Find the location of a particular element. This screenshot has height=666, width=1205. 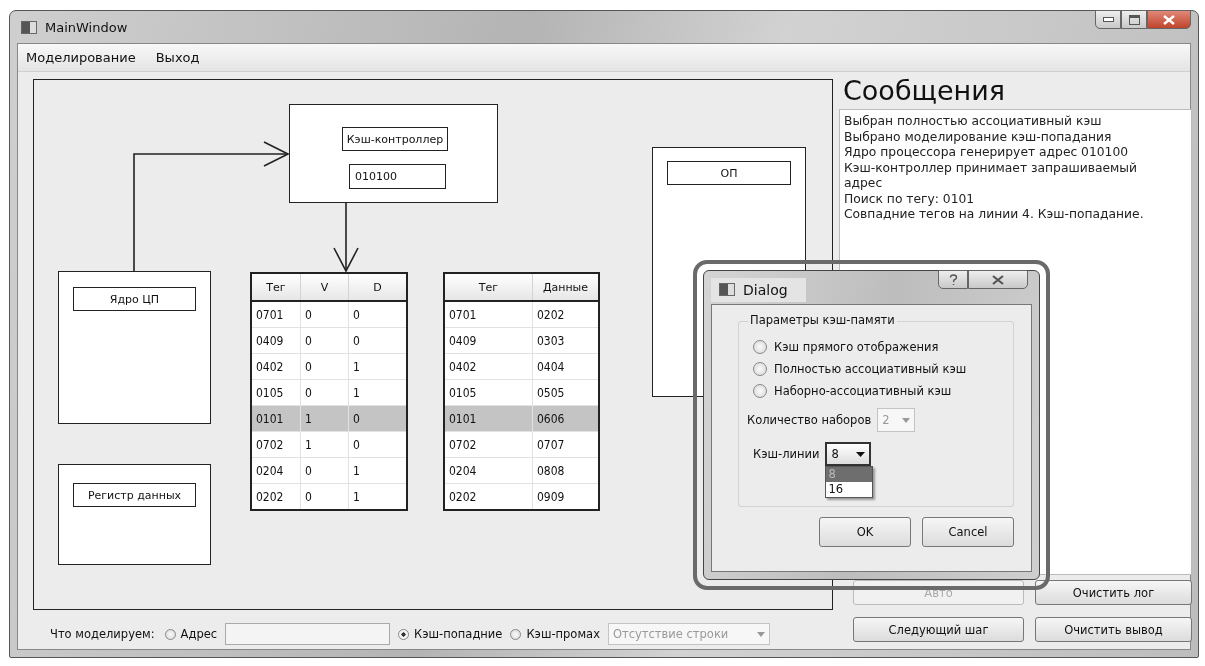

table-row: 0702 1 0 is located at coordinates (329, 444).